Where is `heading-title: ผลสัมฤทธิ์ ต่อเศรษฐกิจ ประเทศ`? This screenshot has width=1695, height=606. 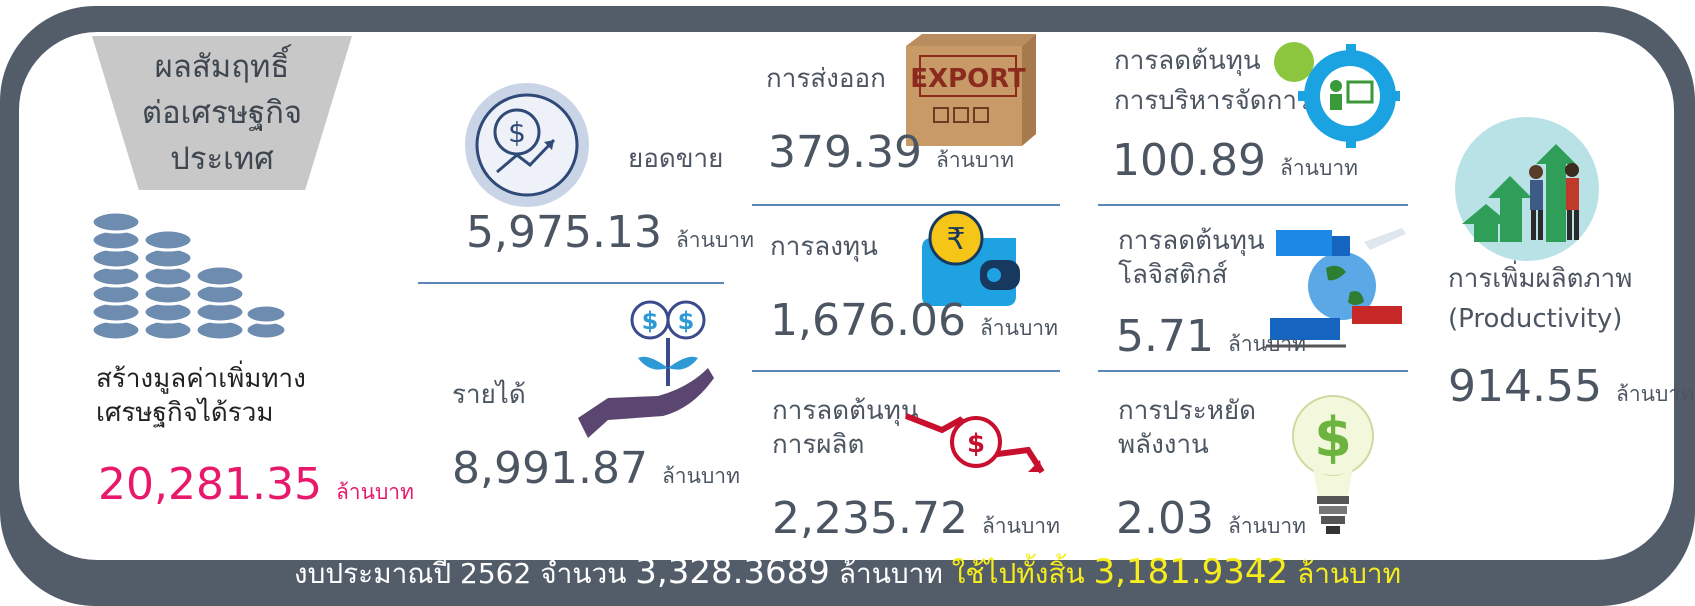
heading-title: ผลสัมฤทธิ์ ต่อเศรษฐกิจ ประเทศ is located at coordinates (222, 113).